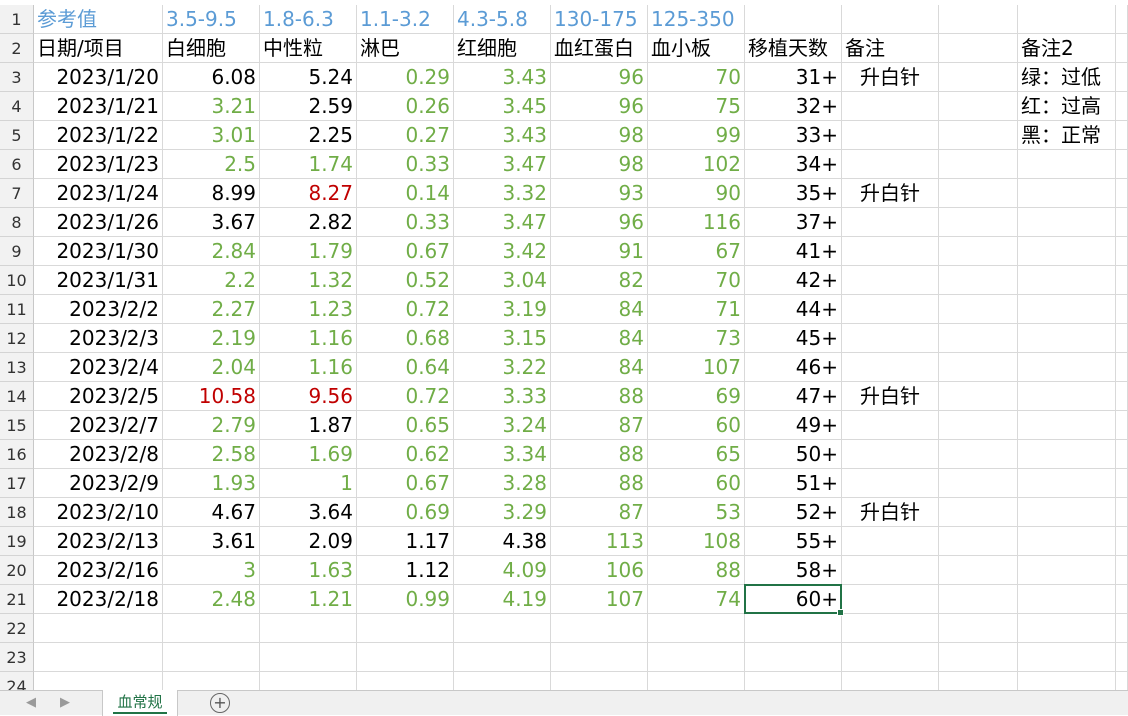 Image resolution: width=1128 pixels, height=716 pixels. I want to click on value-cell: 4.67, so click(211, 512).